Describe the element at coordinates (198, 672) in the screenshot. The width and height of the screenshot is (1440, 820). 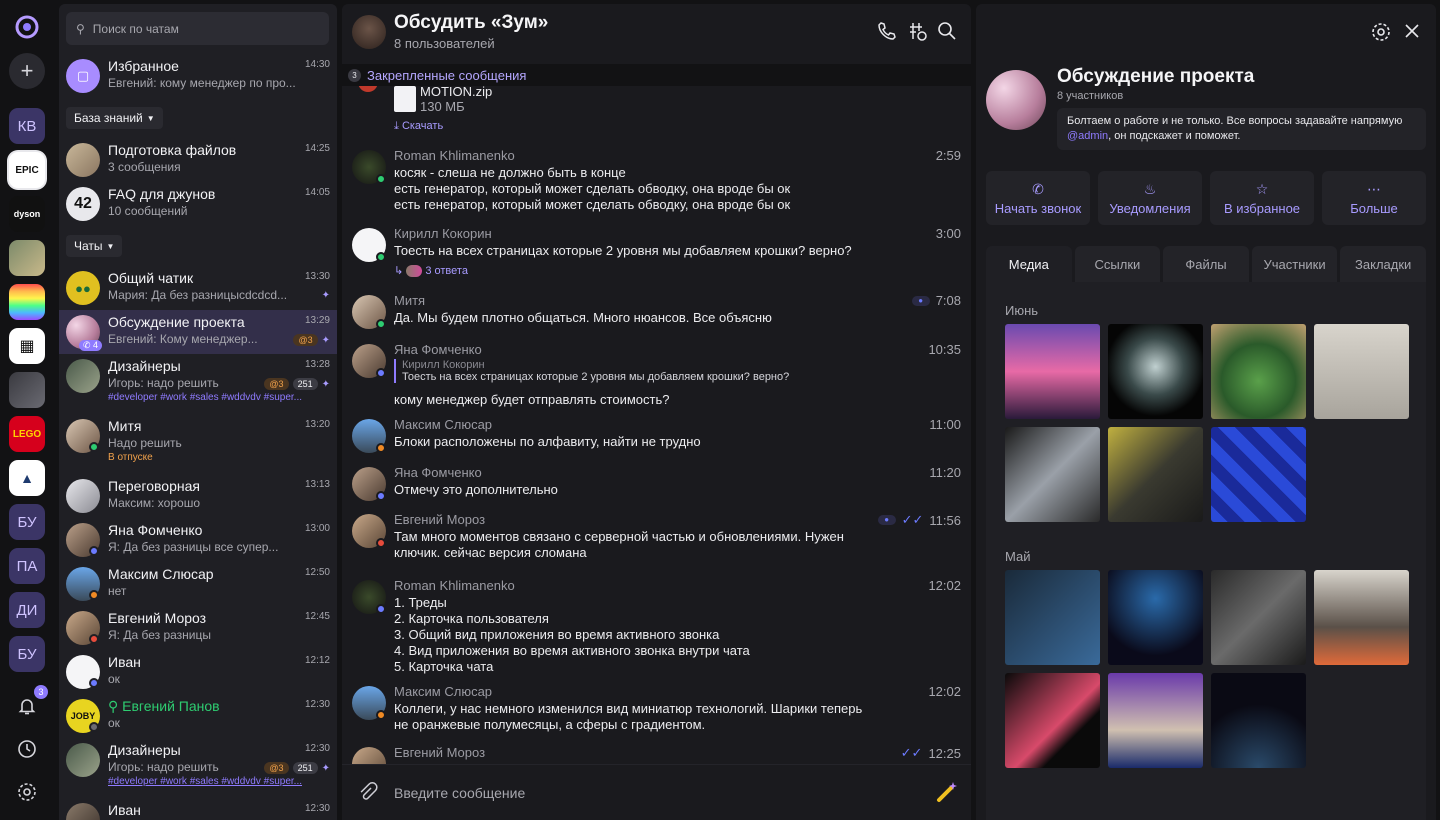
I see `chat-item-ivan: Иван ок 12:12` at that location.